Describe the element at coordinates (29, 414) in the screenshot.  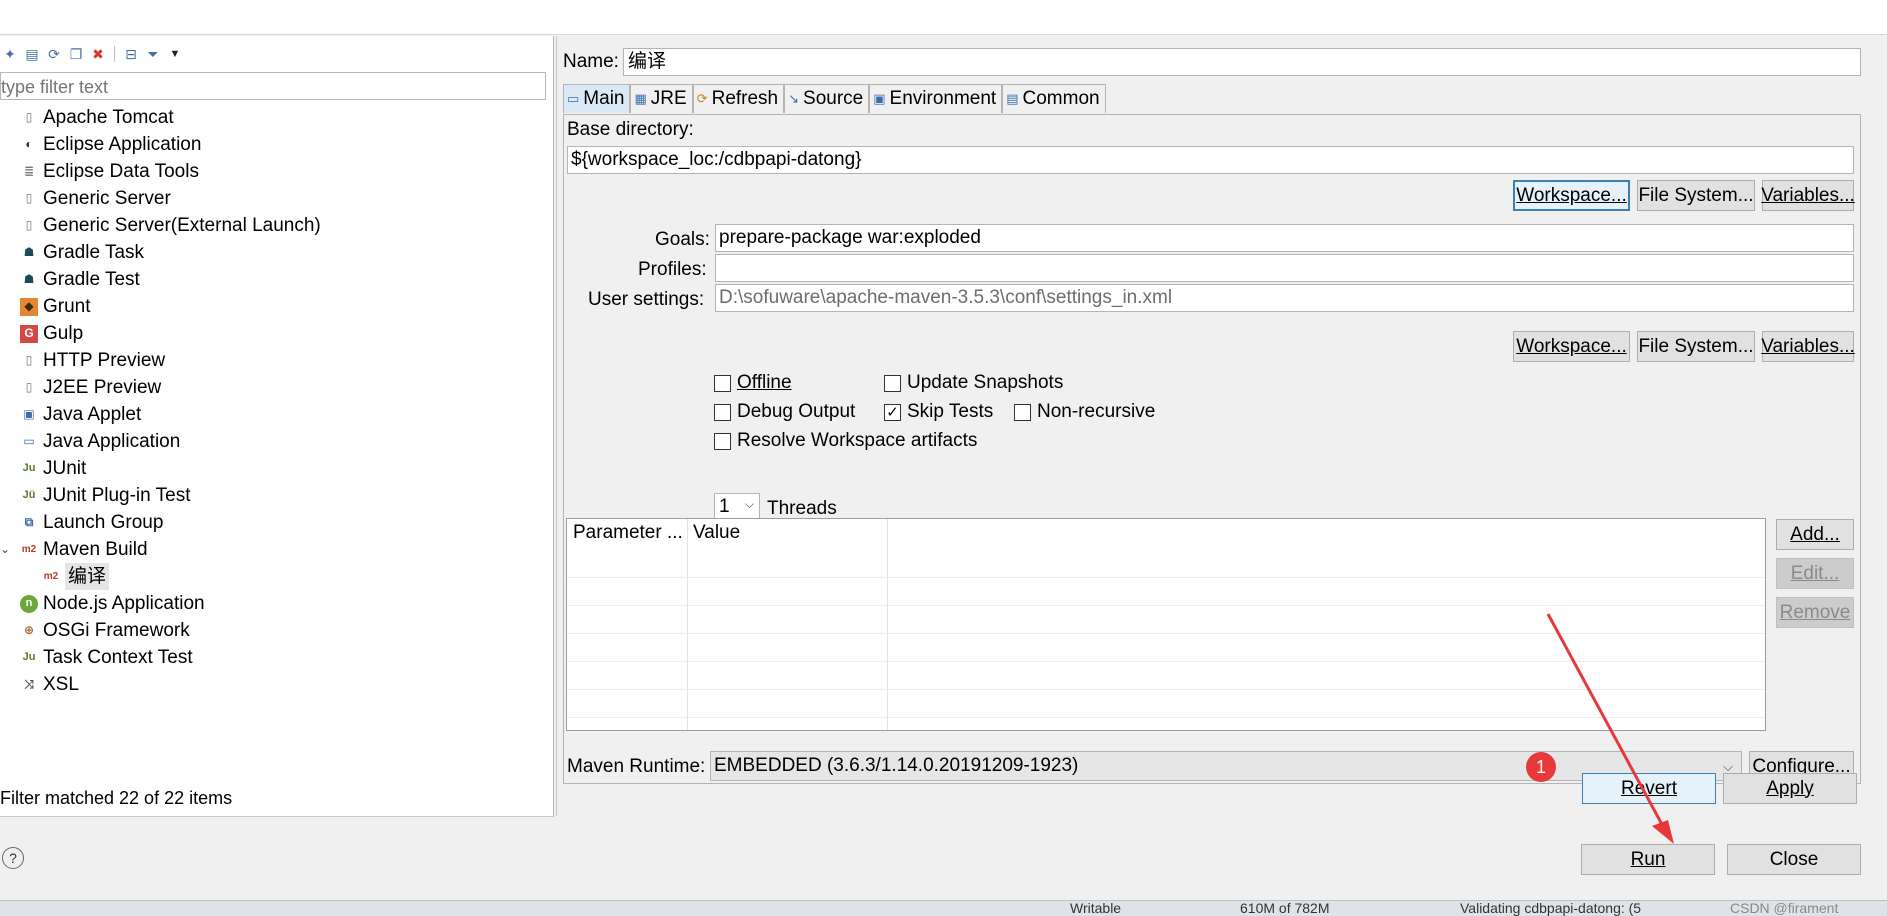
I see `applet-icon: ▣` at that location.